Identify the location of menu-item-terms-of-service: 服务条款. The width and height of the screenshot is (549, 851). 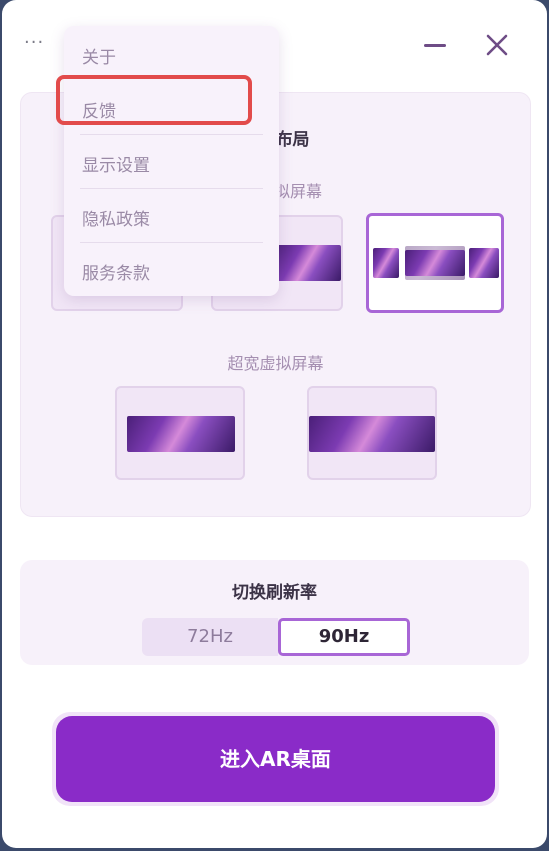
(171, 271).